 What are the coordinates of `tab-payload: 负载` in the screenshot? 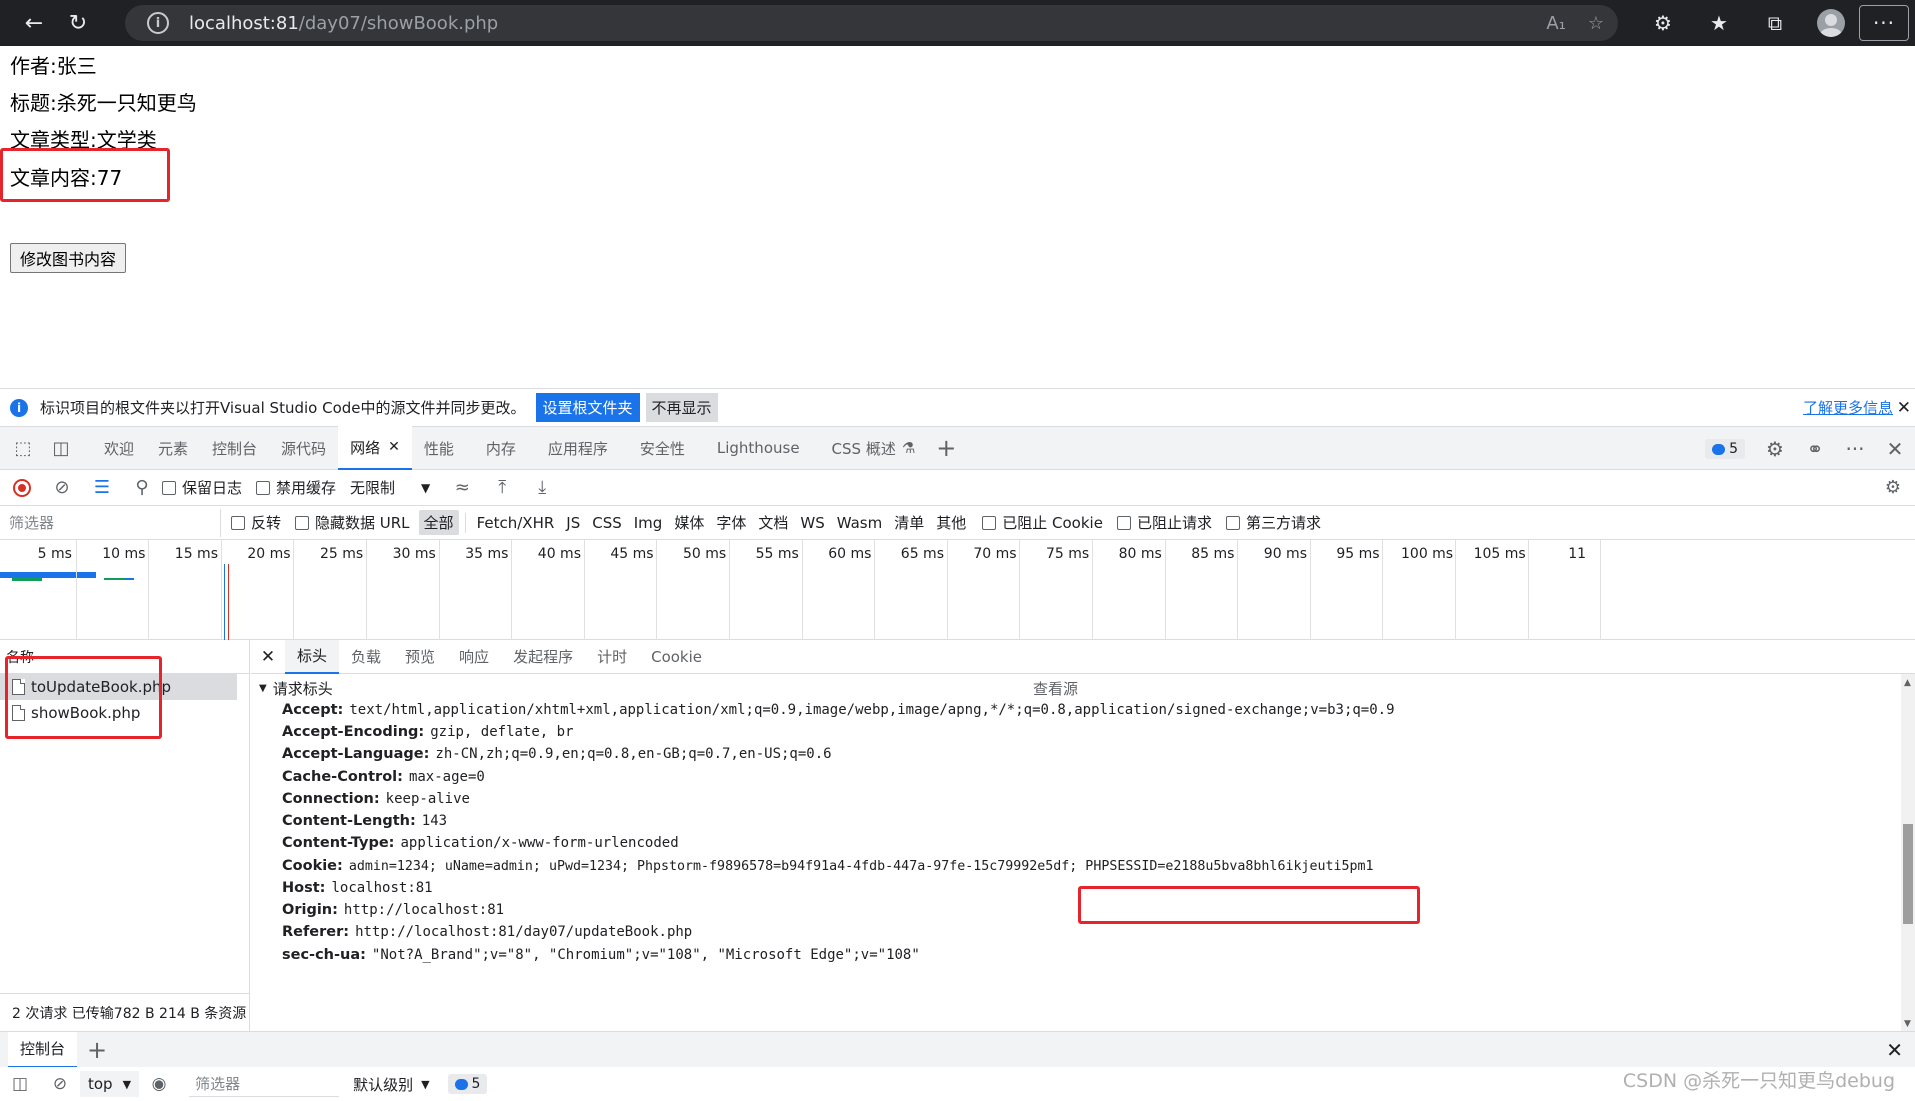 It's located at (366, 657).